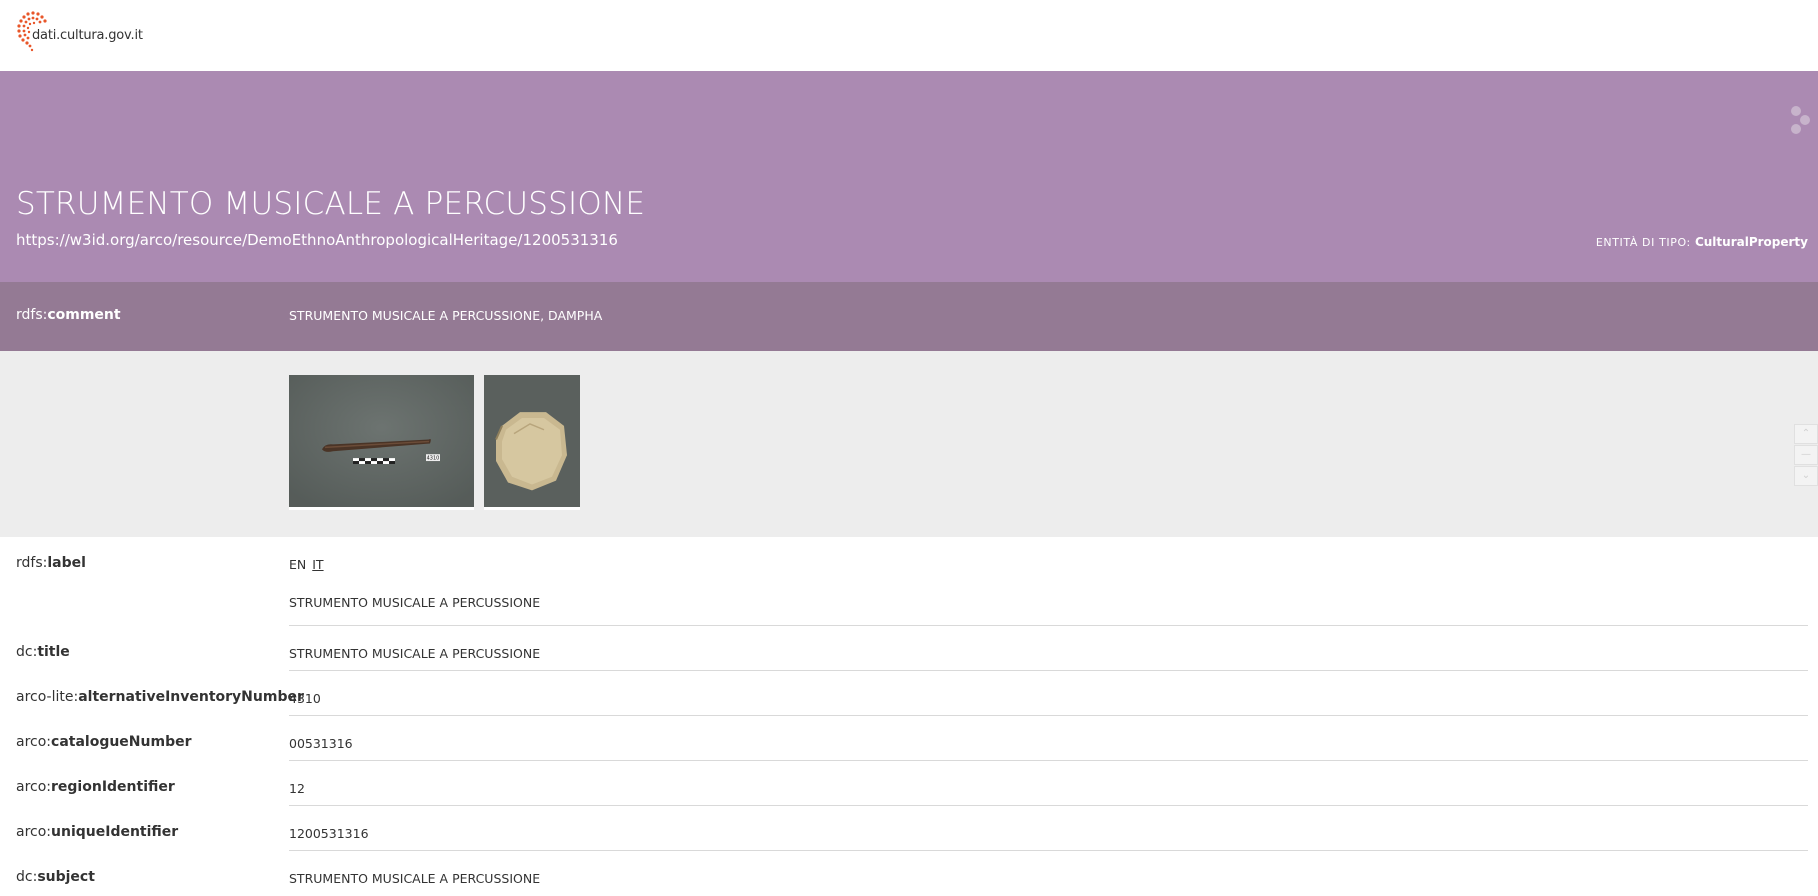  Describe the element at coordinates (381, 442) in the screenshot. I see `gallery-image-drumstick: 4310` at that location.